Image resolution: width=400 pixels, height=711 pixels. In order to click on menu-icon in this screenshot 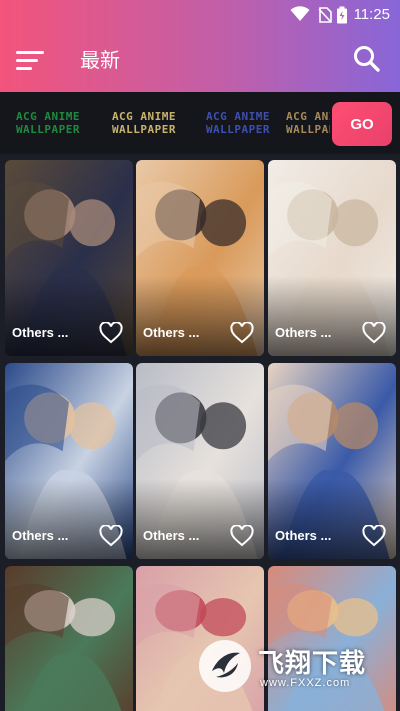, I will do `click(30, 52)`.